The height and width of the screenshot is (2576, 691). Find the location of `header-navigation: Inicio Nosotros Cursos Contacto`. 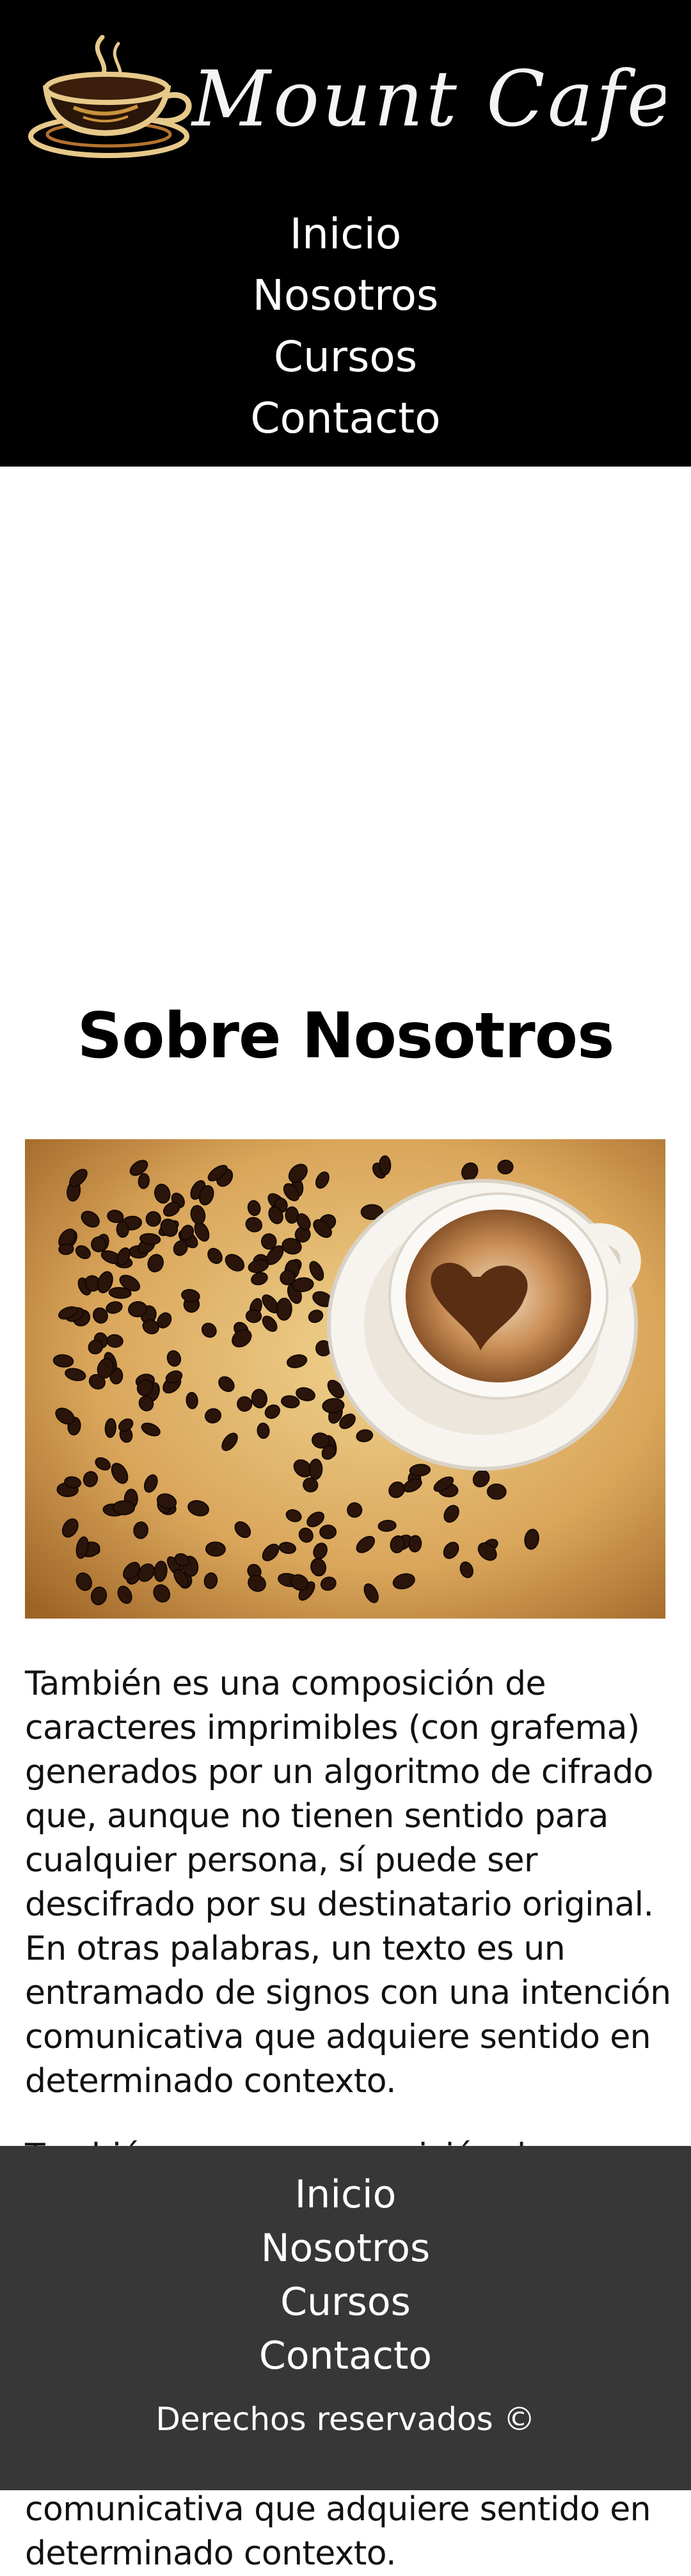

header-navigation: Inicio Nosotros Cursos Contacto is located at coordinates (345, 326).